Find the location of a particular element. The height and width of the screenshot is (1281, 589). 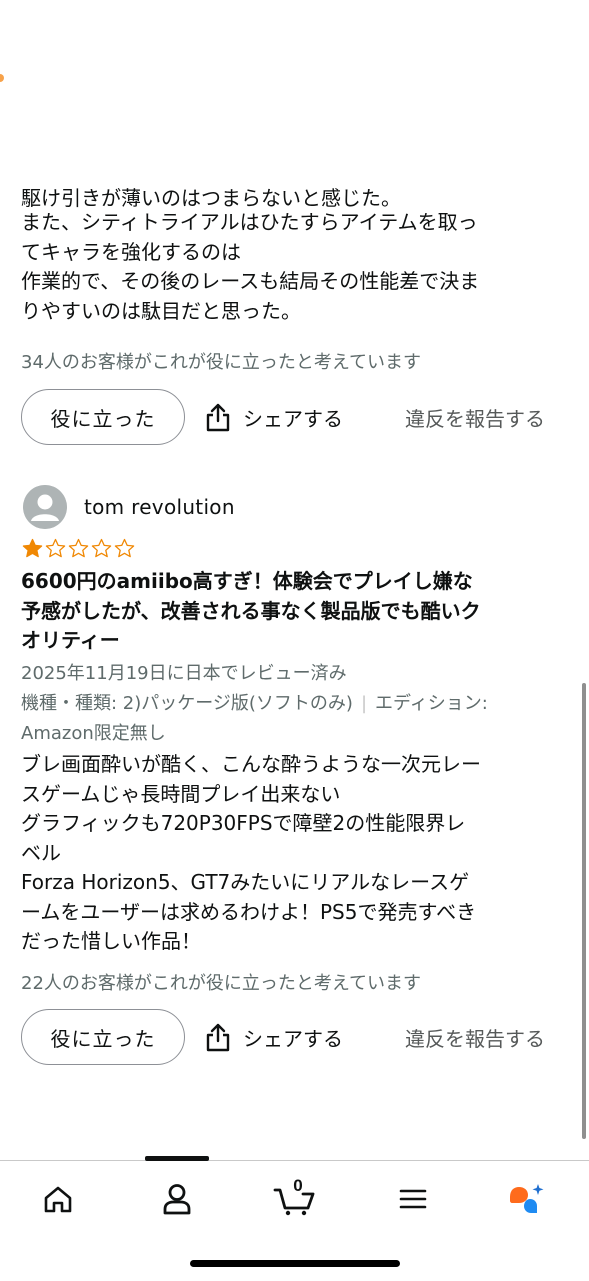

star-filled-icon is located at coordinates (32, 548).